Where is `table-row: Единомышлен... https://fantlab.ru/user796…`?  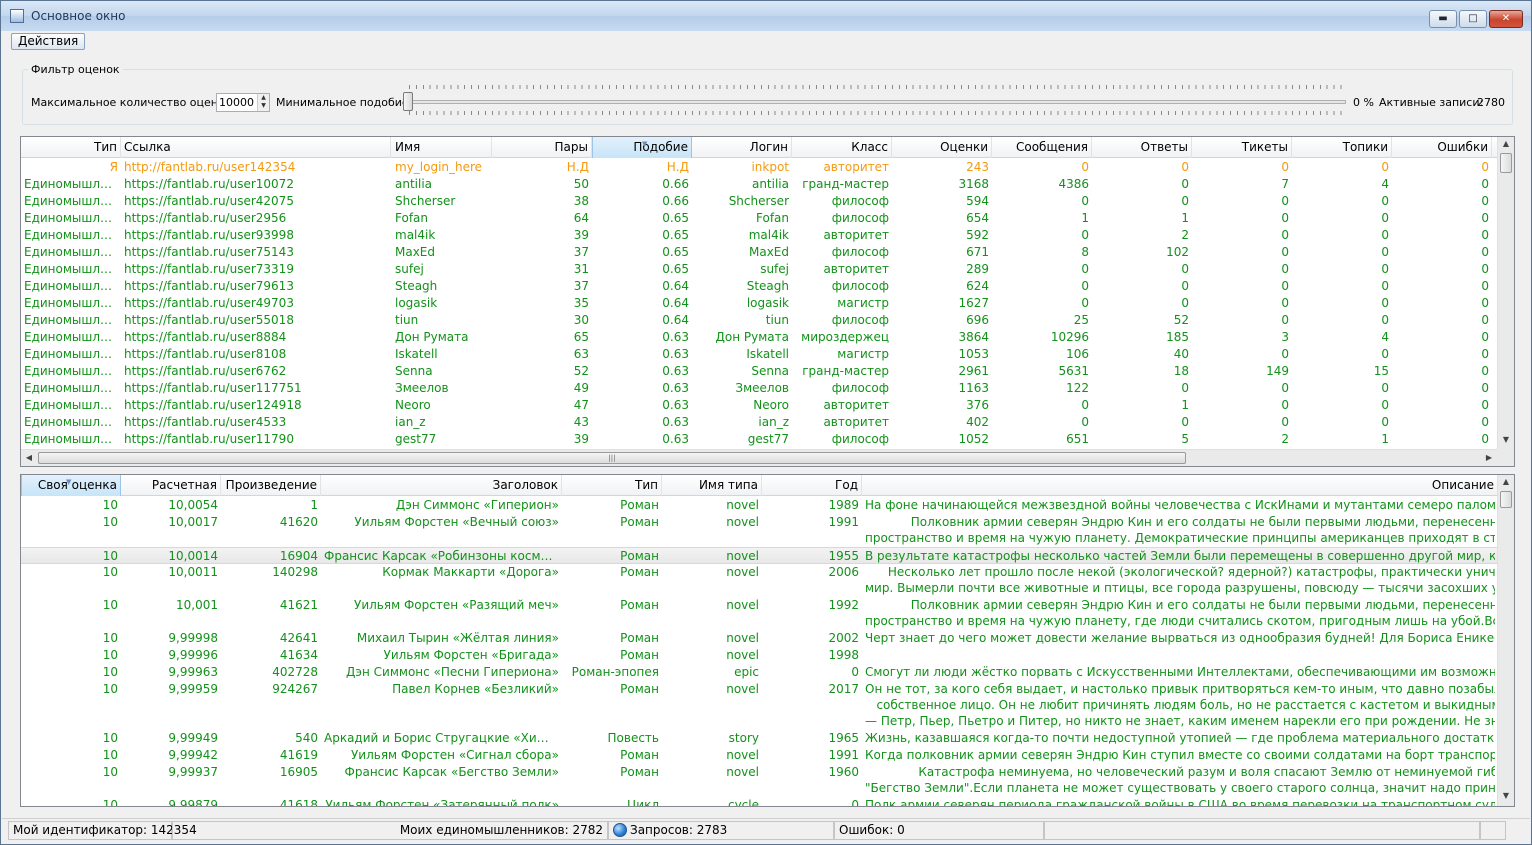 table-row: Единомышлен... https://fantlab.ru/user796… is located at coordinates (760, 286).